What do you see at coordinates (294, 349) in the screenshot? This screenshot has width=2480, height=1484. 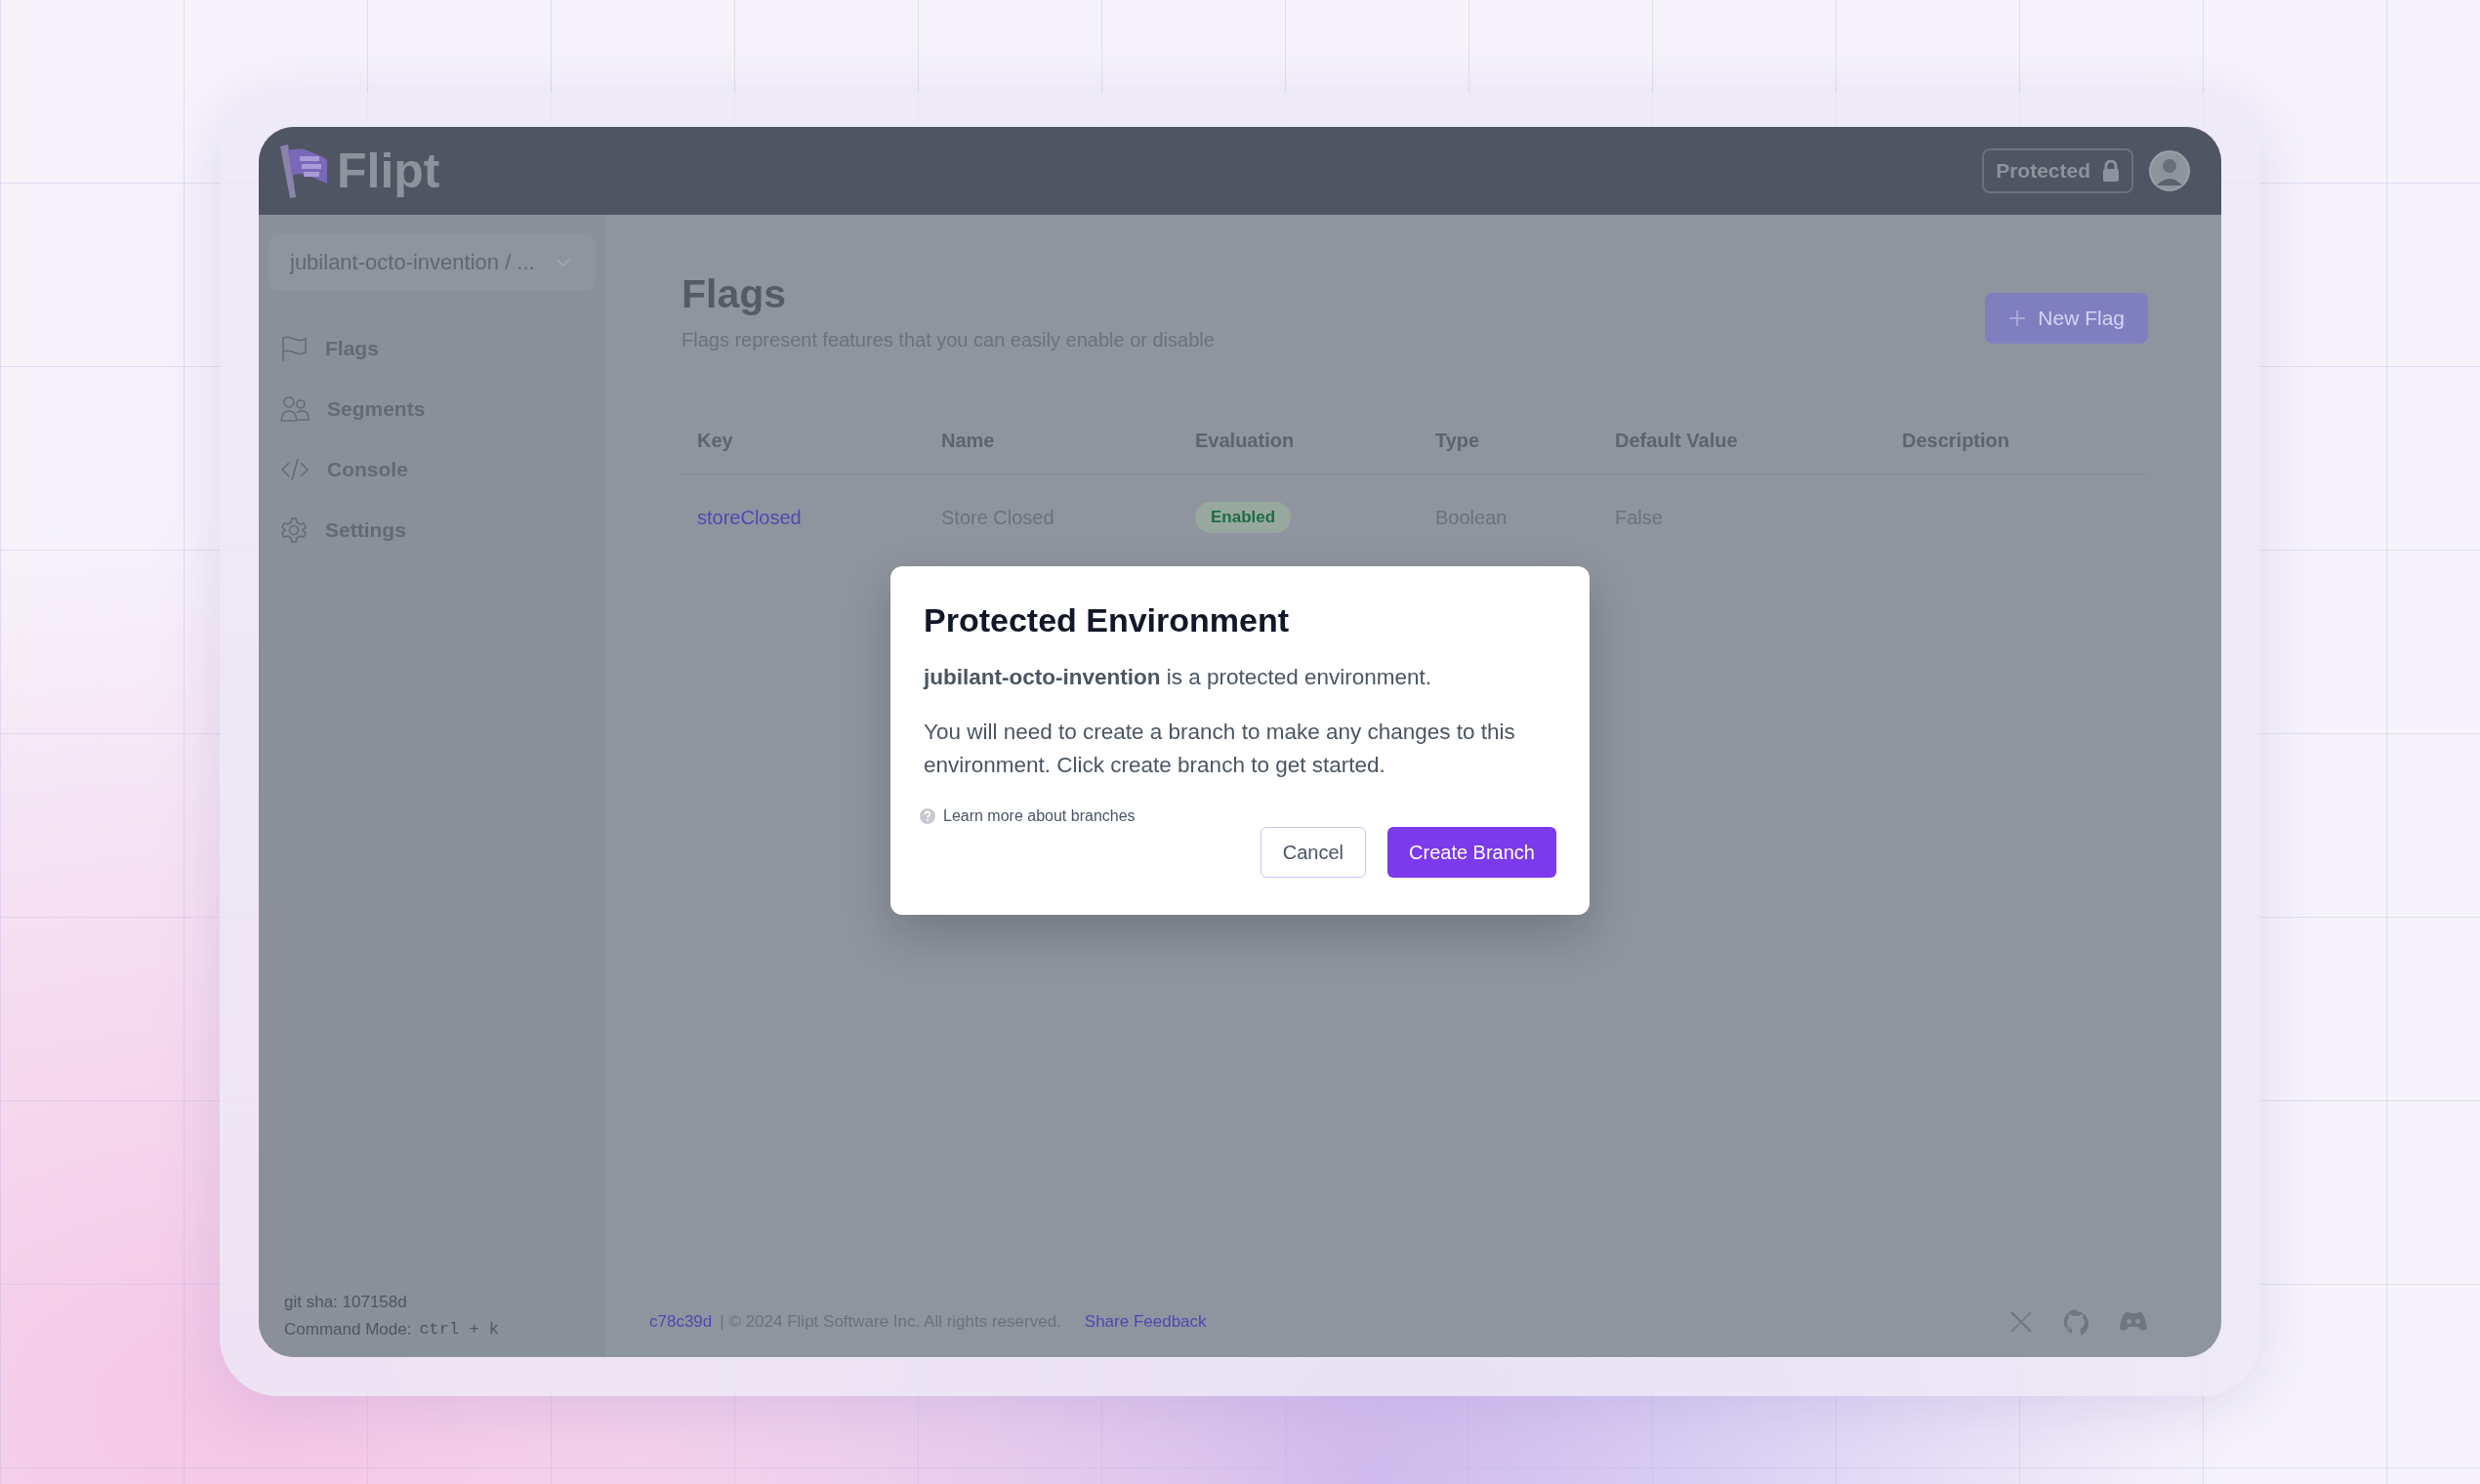 I see `flag-icon` at bounding box center [294, 349].